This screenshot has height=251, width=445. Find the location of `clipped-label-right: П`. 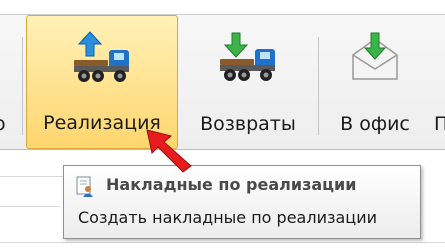

clipped-label-right: П is located at coordinates (439, 124).